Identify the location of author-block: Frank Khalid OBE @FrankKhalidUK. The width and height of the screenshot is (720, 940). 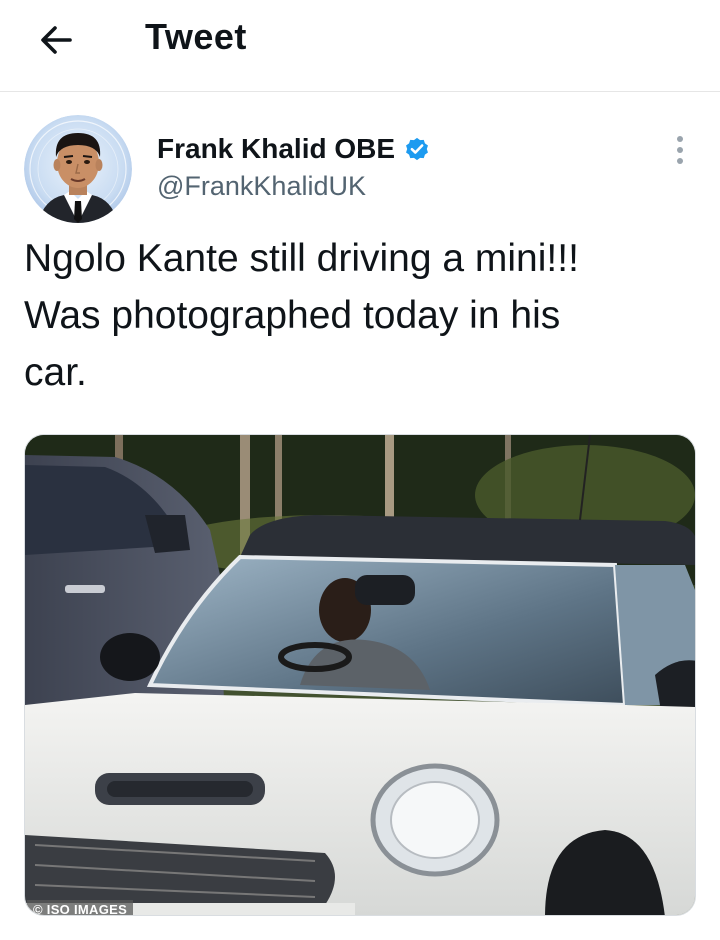
(294, 167).